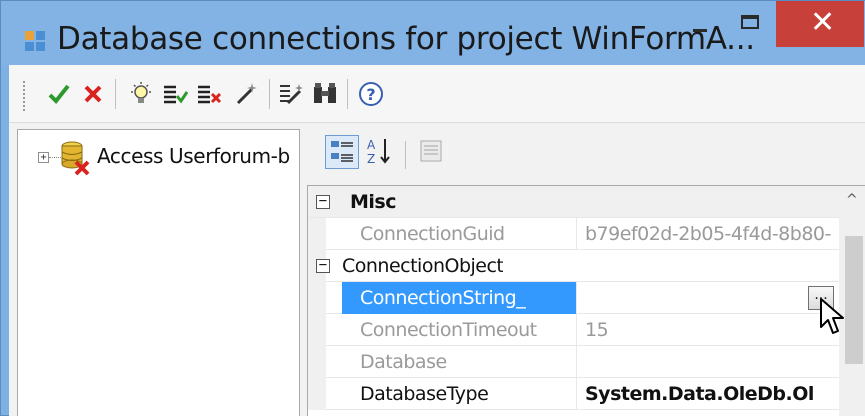 This screenshot has width=865, height=416. I want to click on maximize-button, so click(750, 24).